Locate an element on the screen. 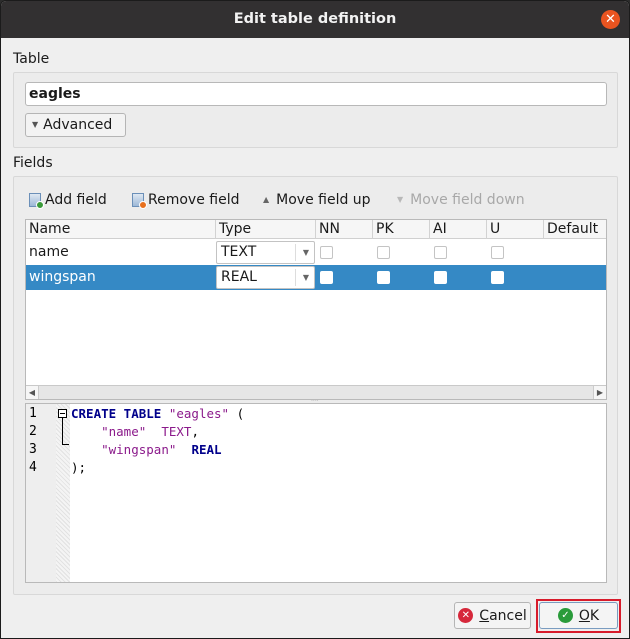 The width and height of the screenshot is (630, 639). line-number: 1 is located at coordinates (33, 413).